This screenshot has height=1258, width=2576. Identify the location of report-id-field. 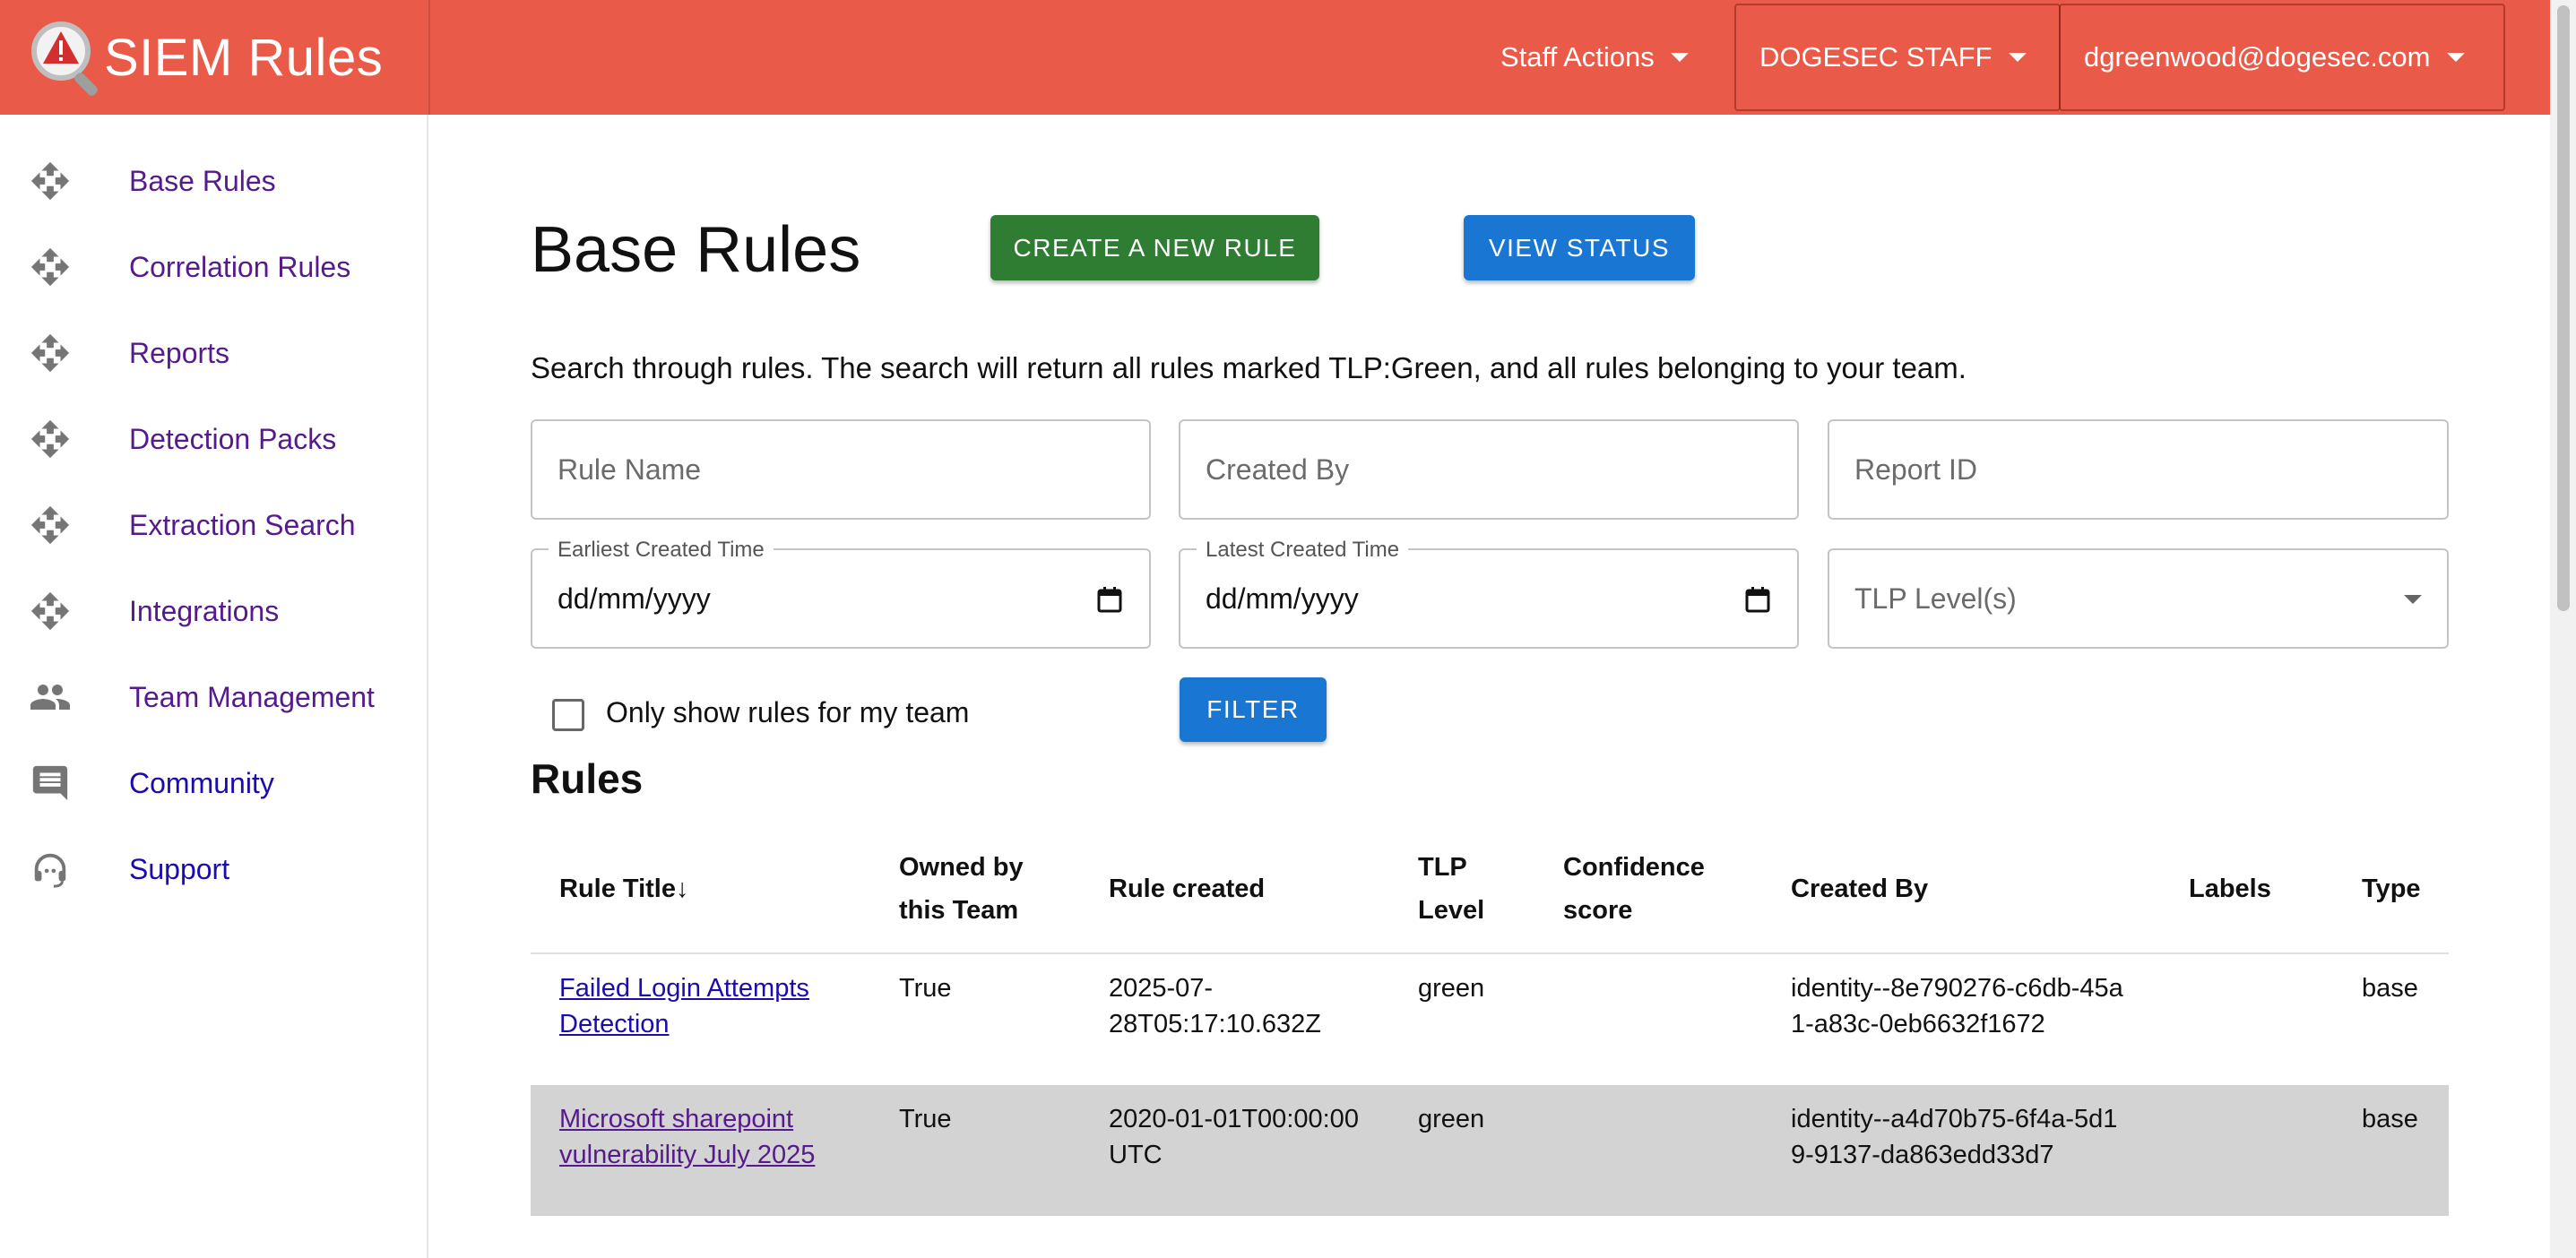
(2138, 469).